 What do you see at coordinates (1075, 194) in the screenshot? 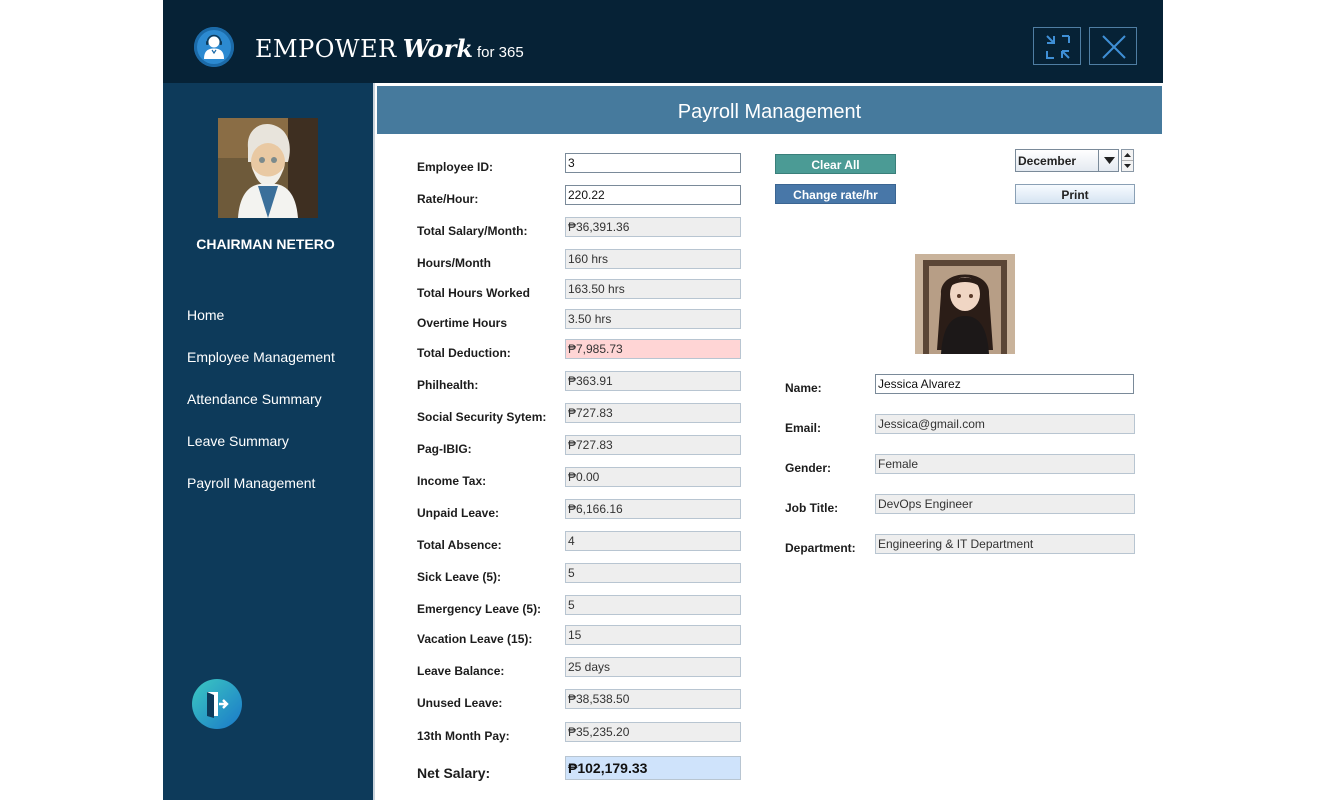
I see `print-button: Print` at bounding box center [1075, 194].